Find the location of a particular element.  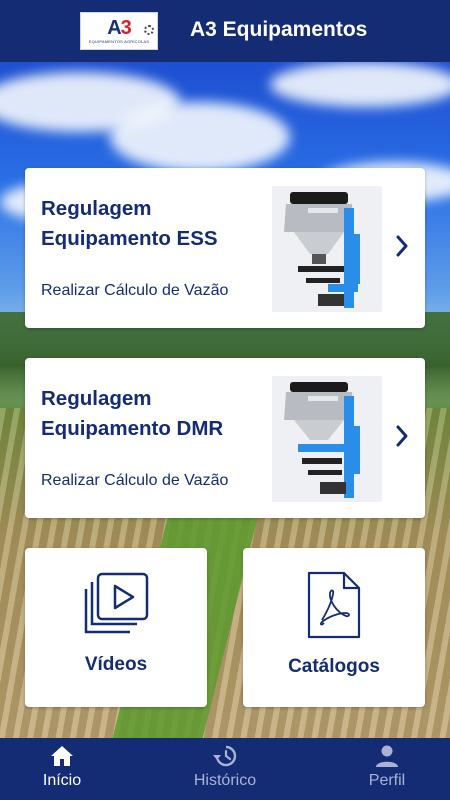

catalogos-tile: Catálogos is located at coordinates (334, 627).